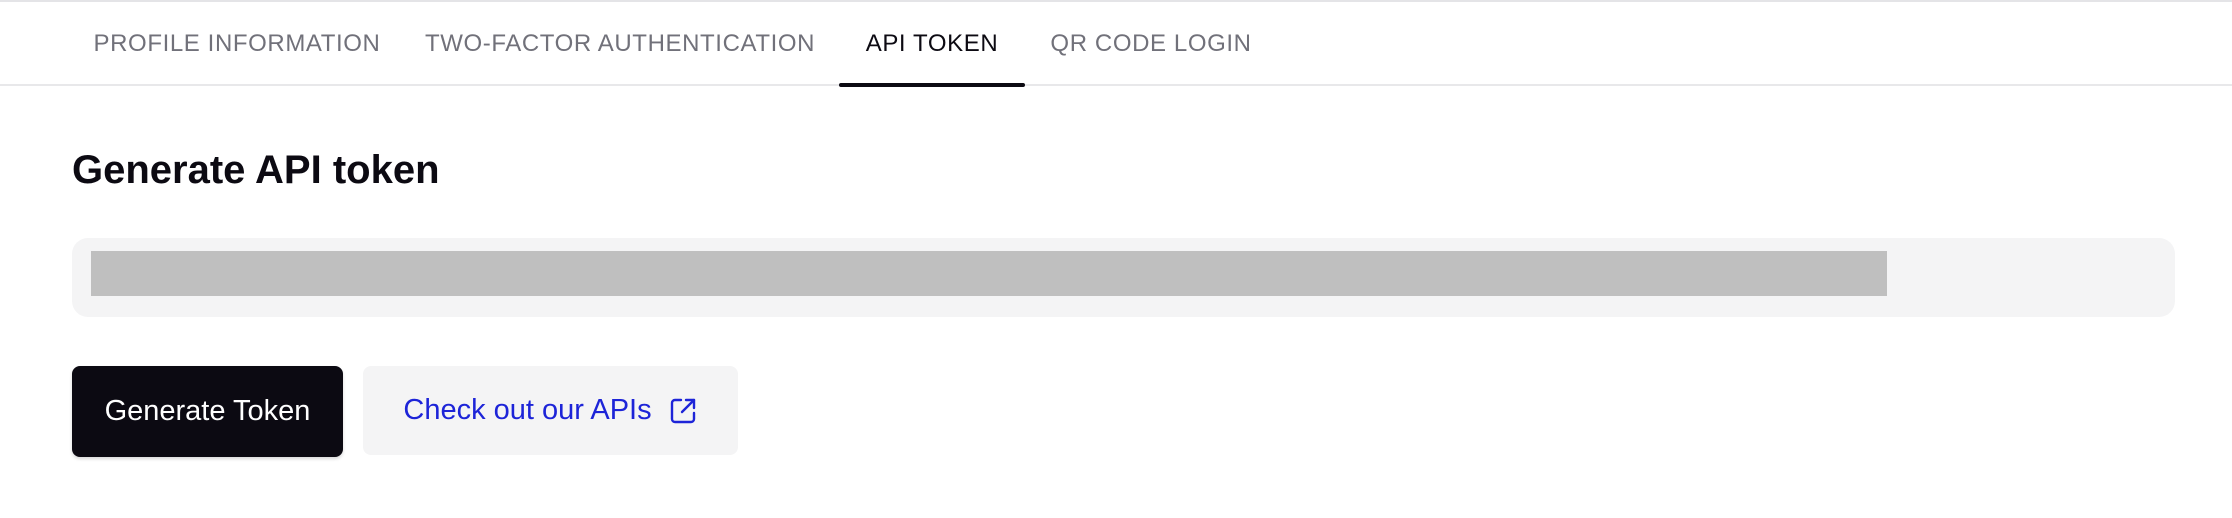 This screenshot has width=2232, height=518. Describe the element at coordinates (237, 44) in the screenshot. I see `tab-profile-information: PROFILE INFORMATION` at that location.